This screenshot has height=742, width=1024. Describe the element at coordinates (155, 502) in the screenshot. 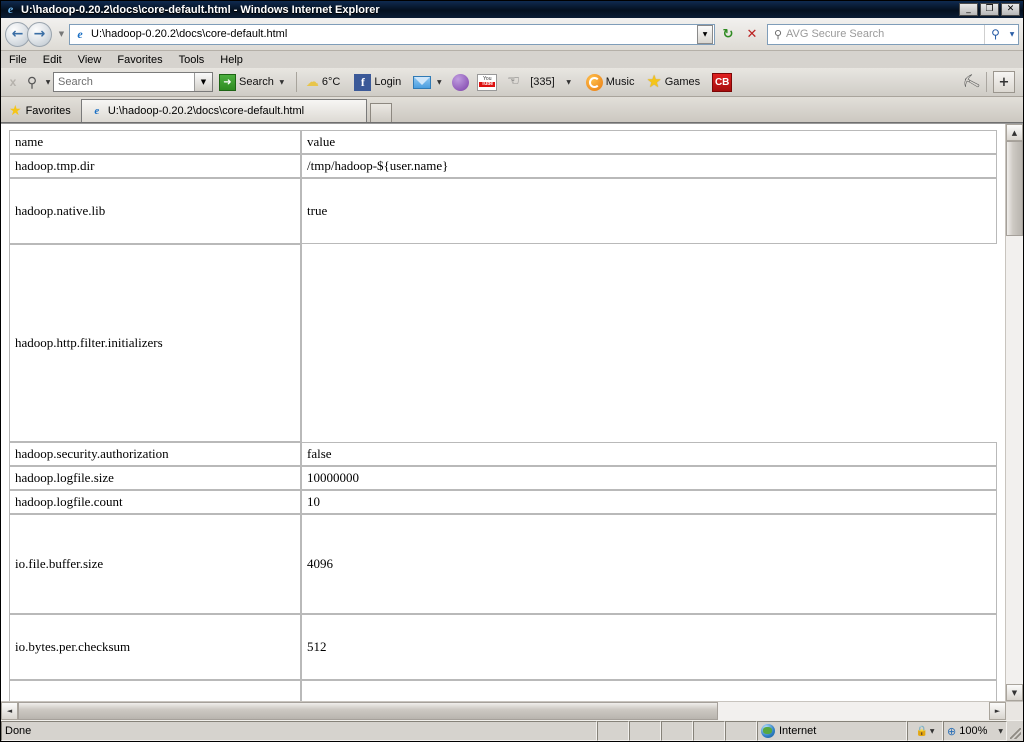

I see `cell-name: hadoop.logfile.count` at that location.